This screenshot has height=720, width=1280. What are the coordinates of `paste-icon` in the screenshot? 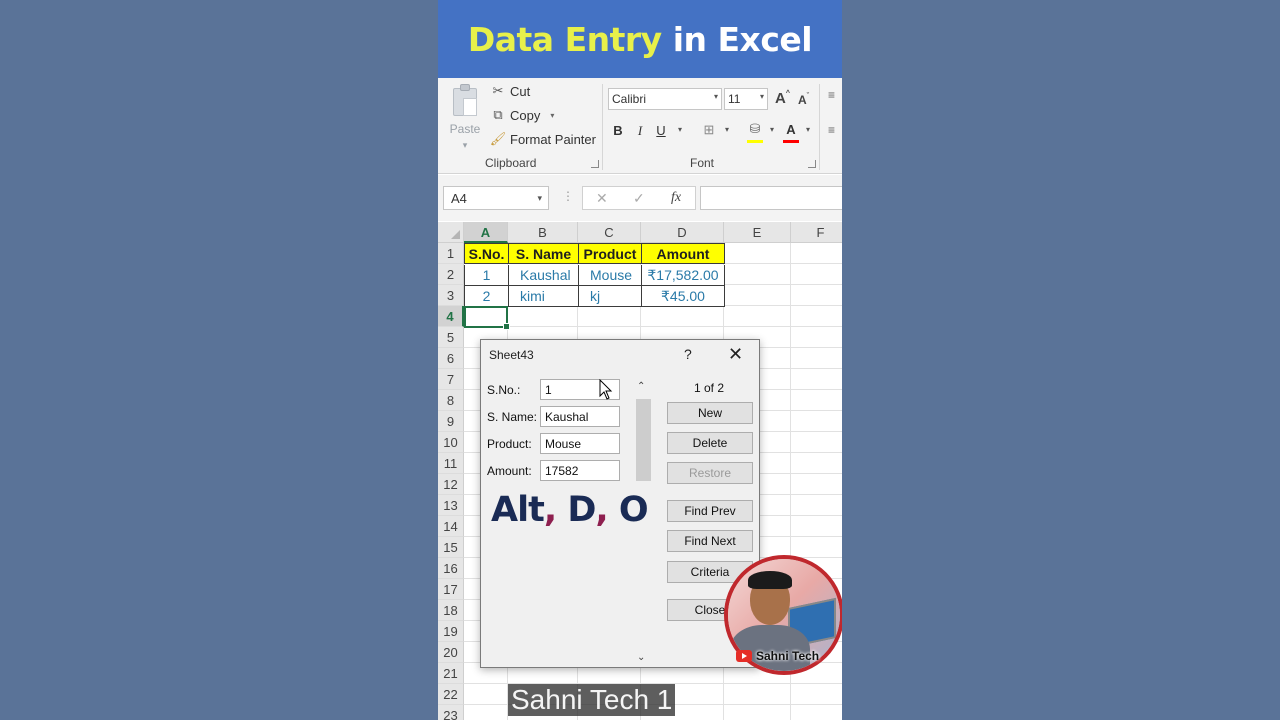 It's located at (465, 100).